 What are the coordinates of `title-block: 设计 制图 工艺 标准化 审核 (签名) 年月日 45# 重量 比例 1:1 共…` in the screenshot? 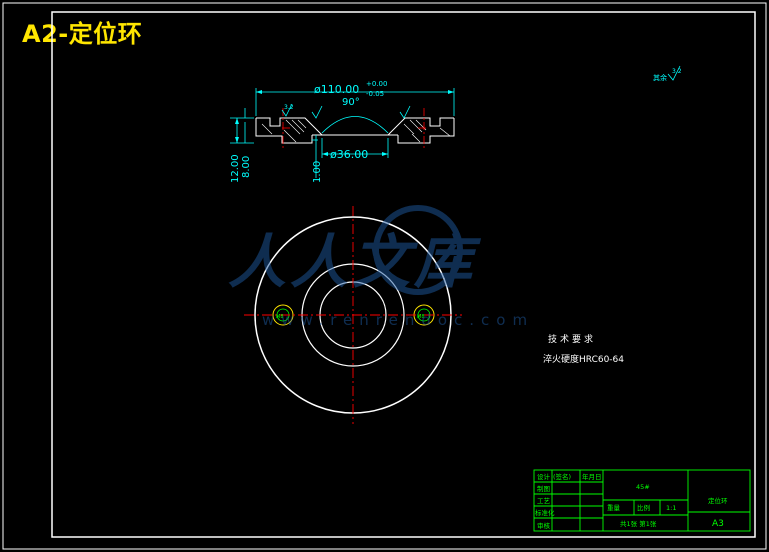 It's located at (642, 500).